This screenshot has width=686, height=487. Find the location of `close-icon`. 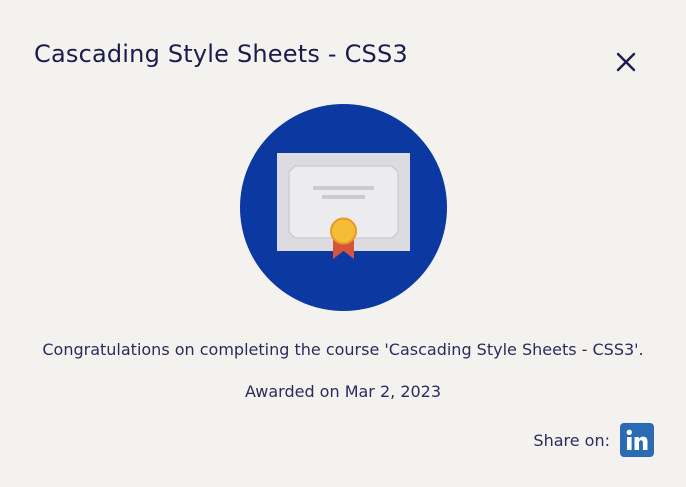

close-icon is located at coordinates (626, 62).